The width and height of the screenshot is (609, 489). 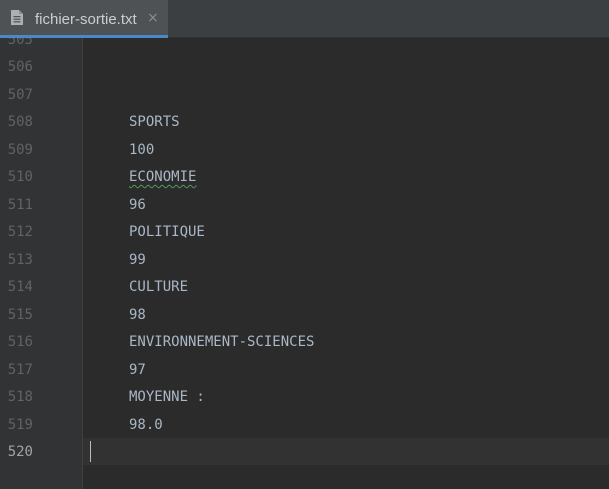 I want to click on tab-fichier-sortie: fichier-sortie.txt ×, so click(x=84, y=19).